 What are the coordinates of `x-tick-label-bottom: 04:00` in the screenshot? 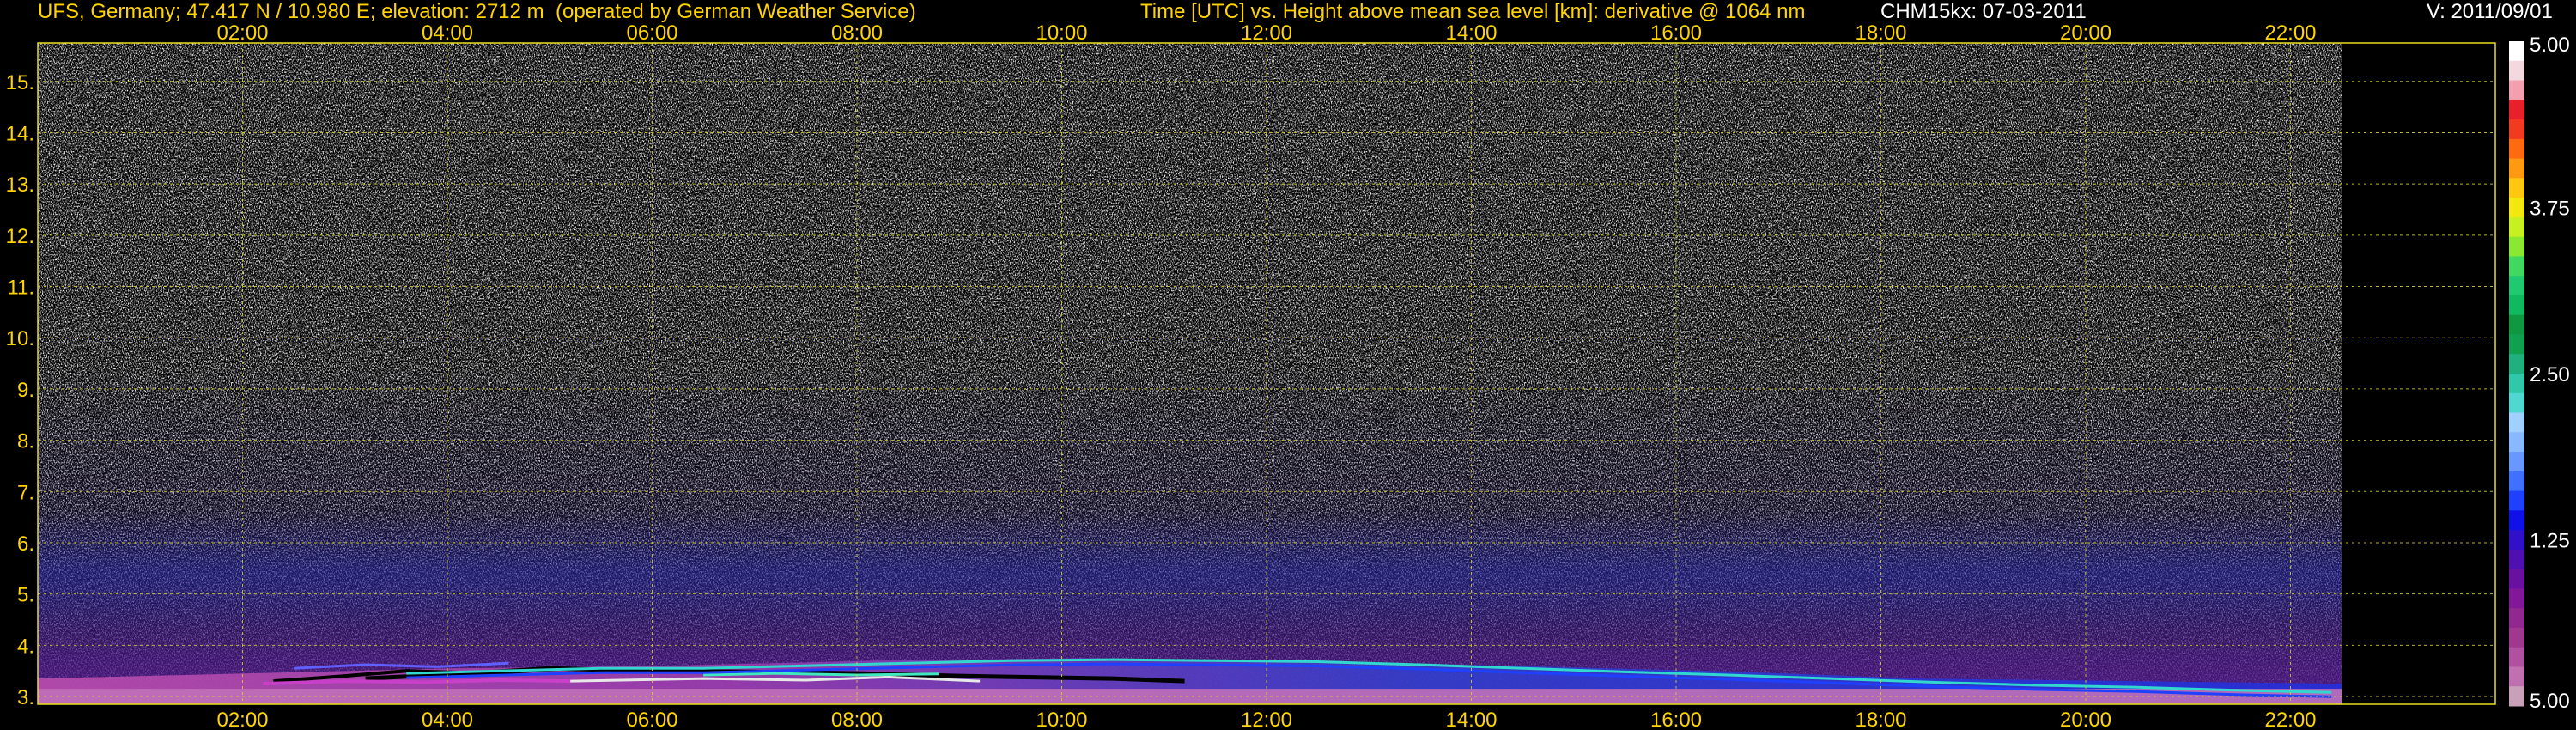 It's located at (448, 719).